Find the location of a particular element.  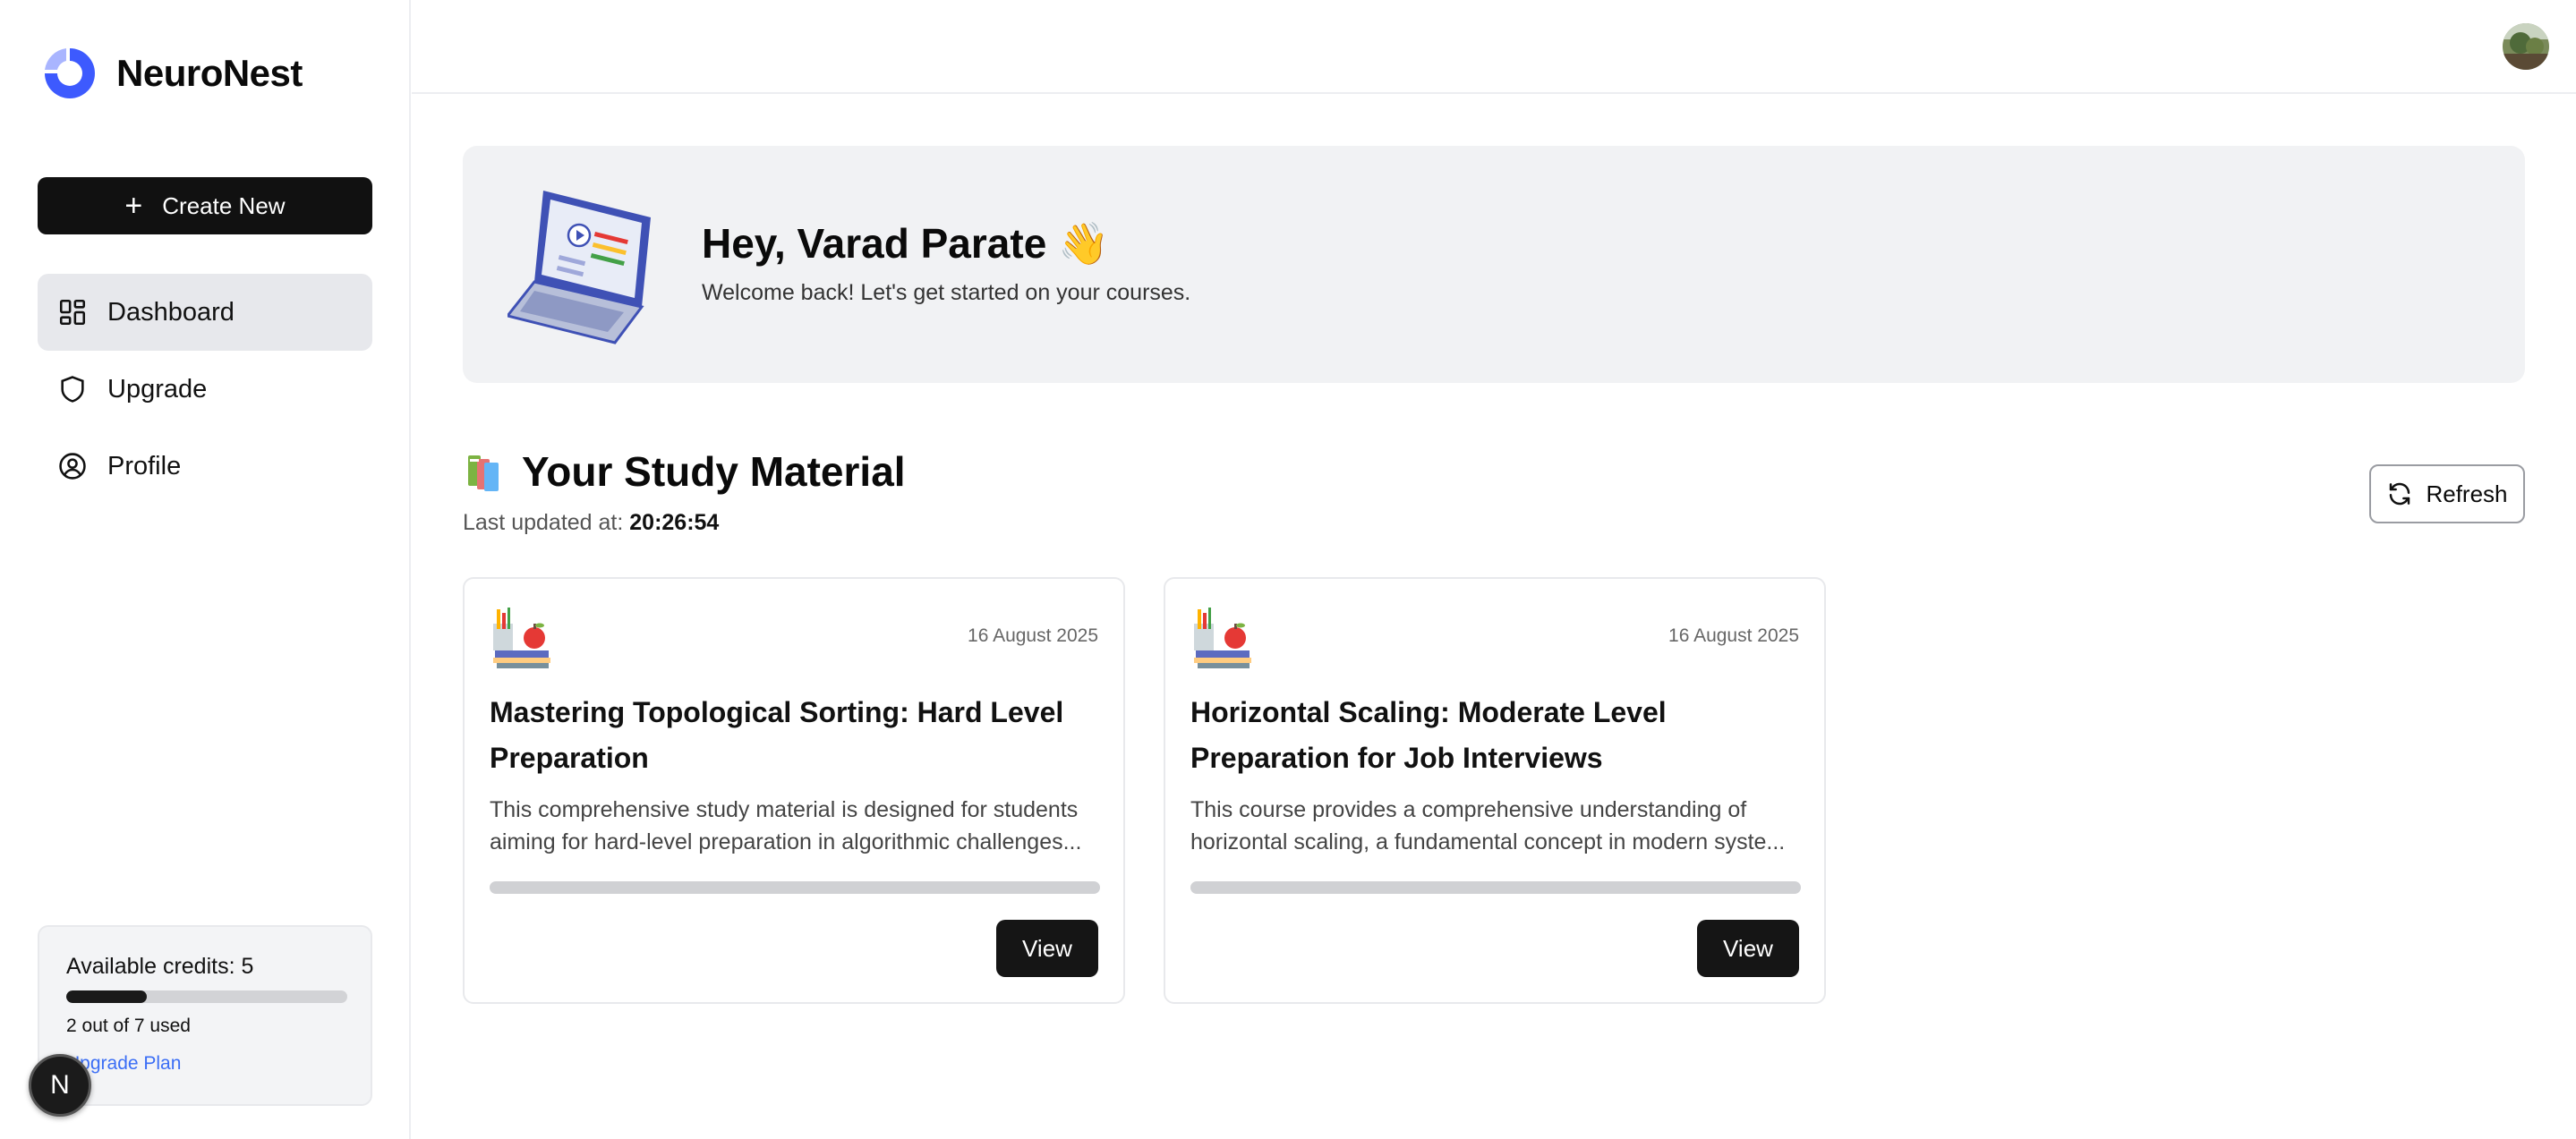

sidebar-item-label: Profile is located at coordinates (144, 465).